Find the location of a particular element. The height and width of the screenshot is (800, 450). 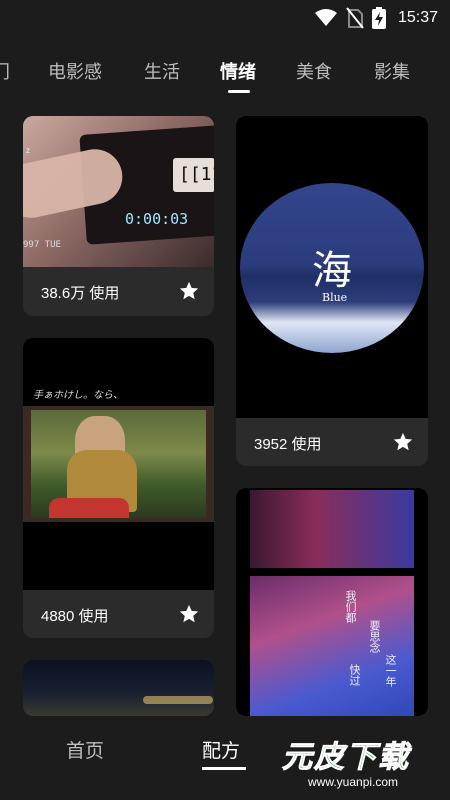

status-bar: 15:37 is located at coordinates (225, 18).